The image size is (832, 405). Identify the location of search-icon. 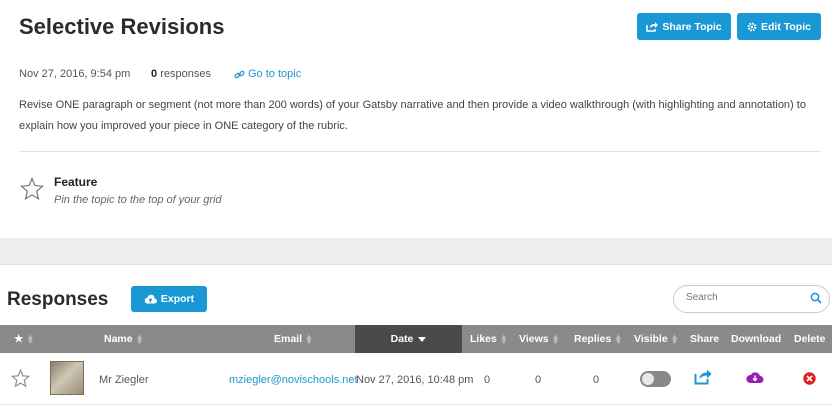
(816, 298).